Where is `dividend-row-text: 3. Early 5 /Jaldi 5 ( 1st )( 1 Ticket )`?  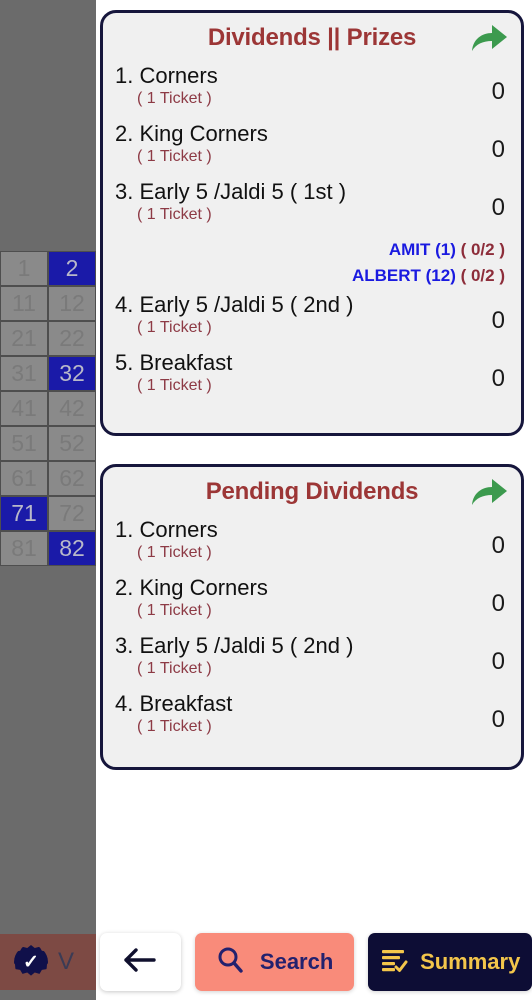 dividend-row-text: 3. Early 5 /Jaldi 5 ( 1st )( 1 Ticket ) is located at coordinates (230, 201).